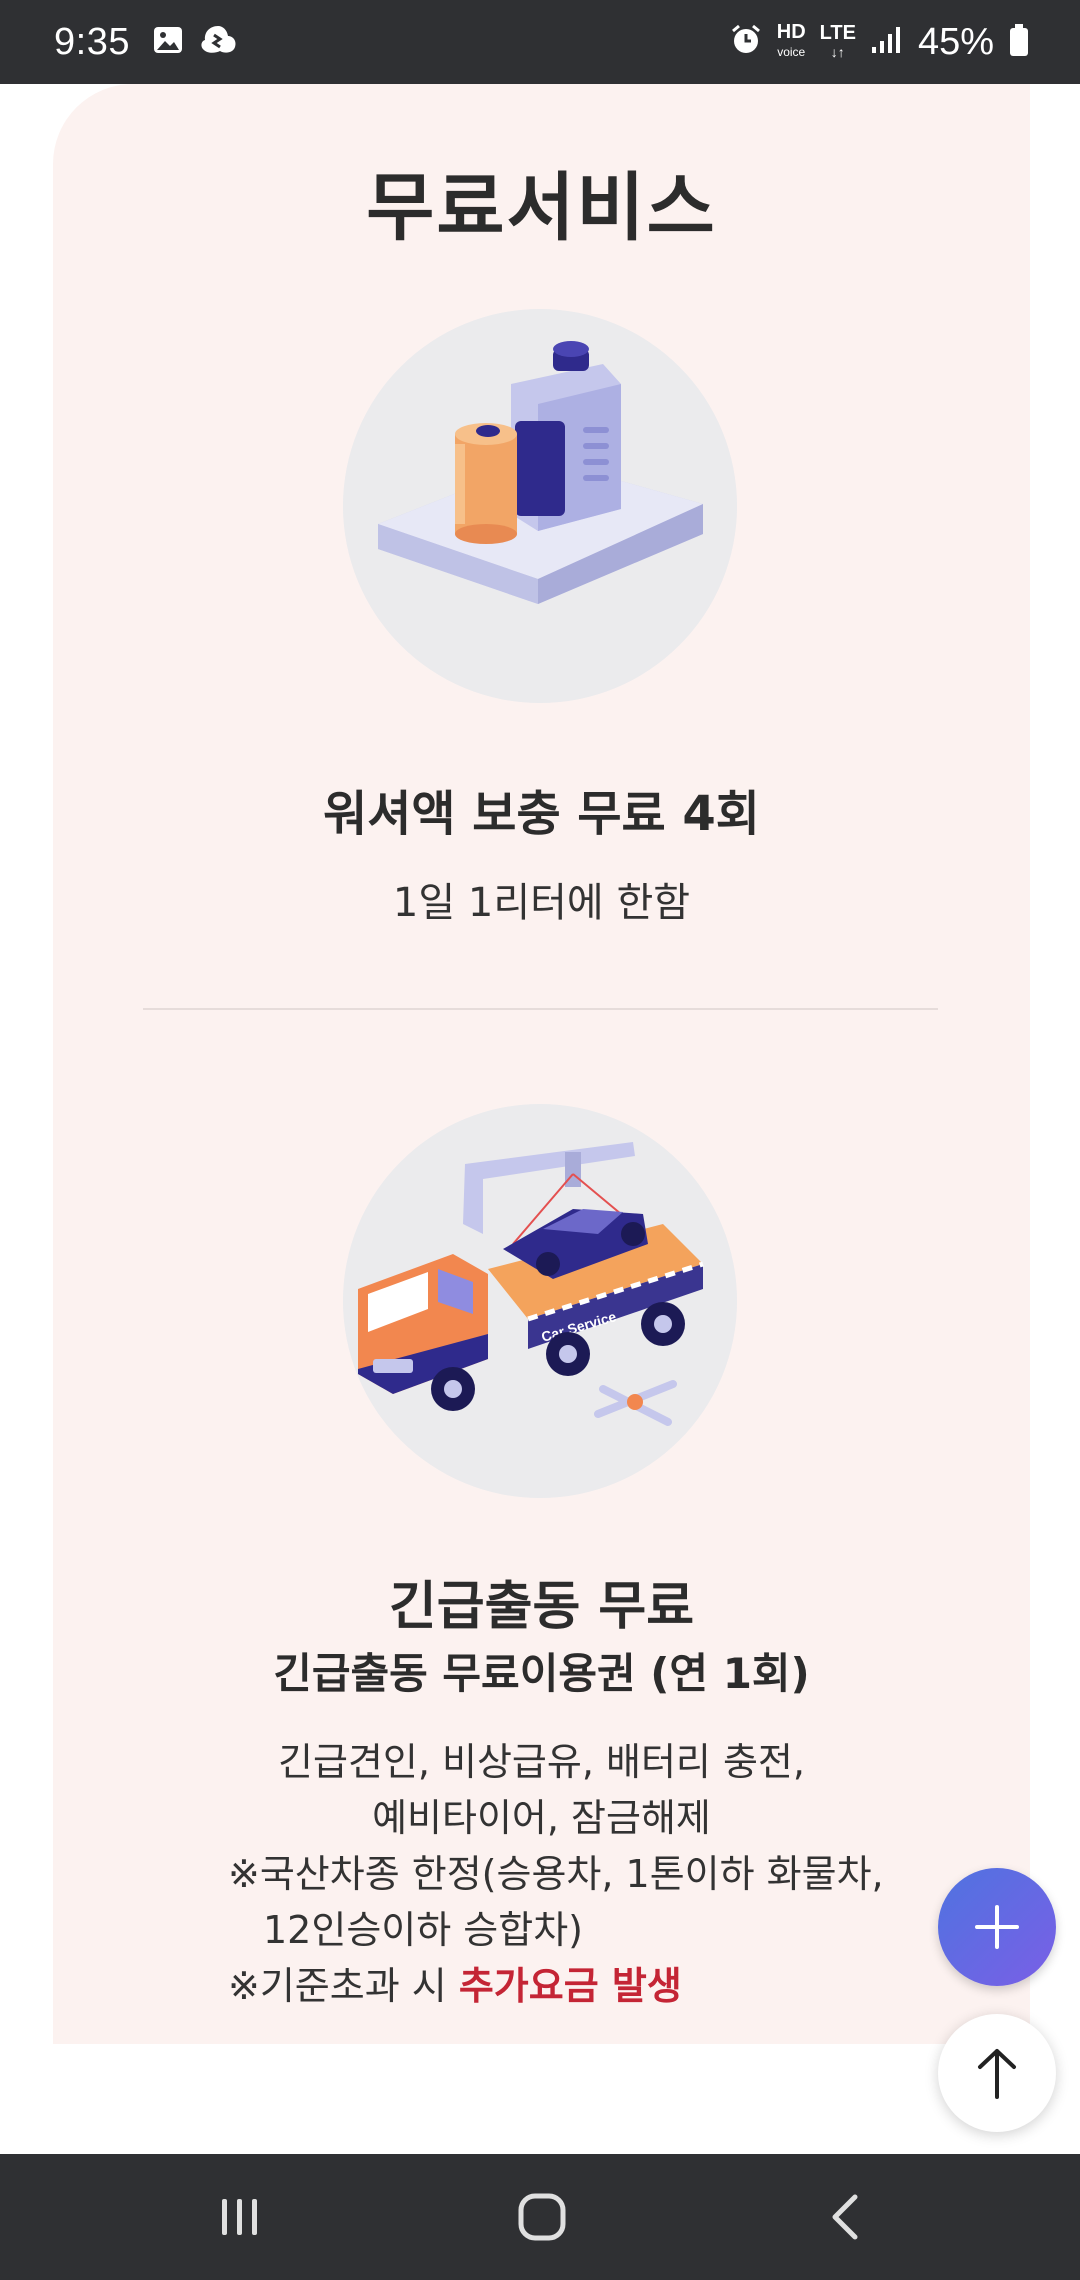 The height and width of the screenshot is (2280, 1080). What do you see at coordinates (541, 1607) in the screenshot?
I see `emergency-title: 긴급출동 무료` at bounding box center [541, 1607].